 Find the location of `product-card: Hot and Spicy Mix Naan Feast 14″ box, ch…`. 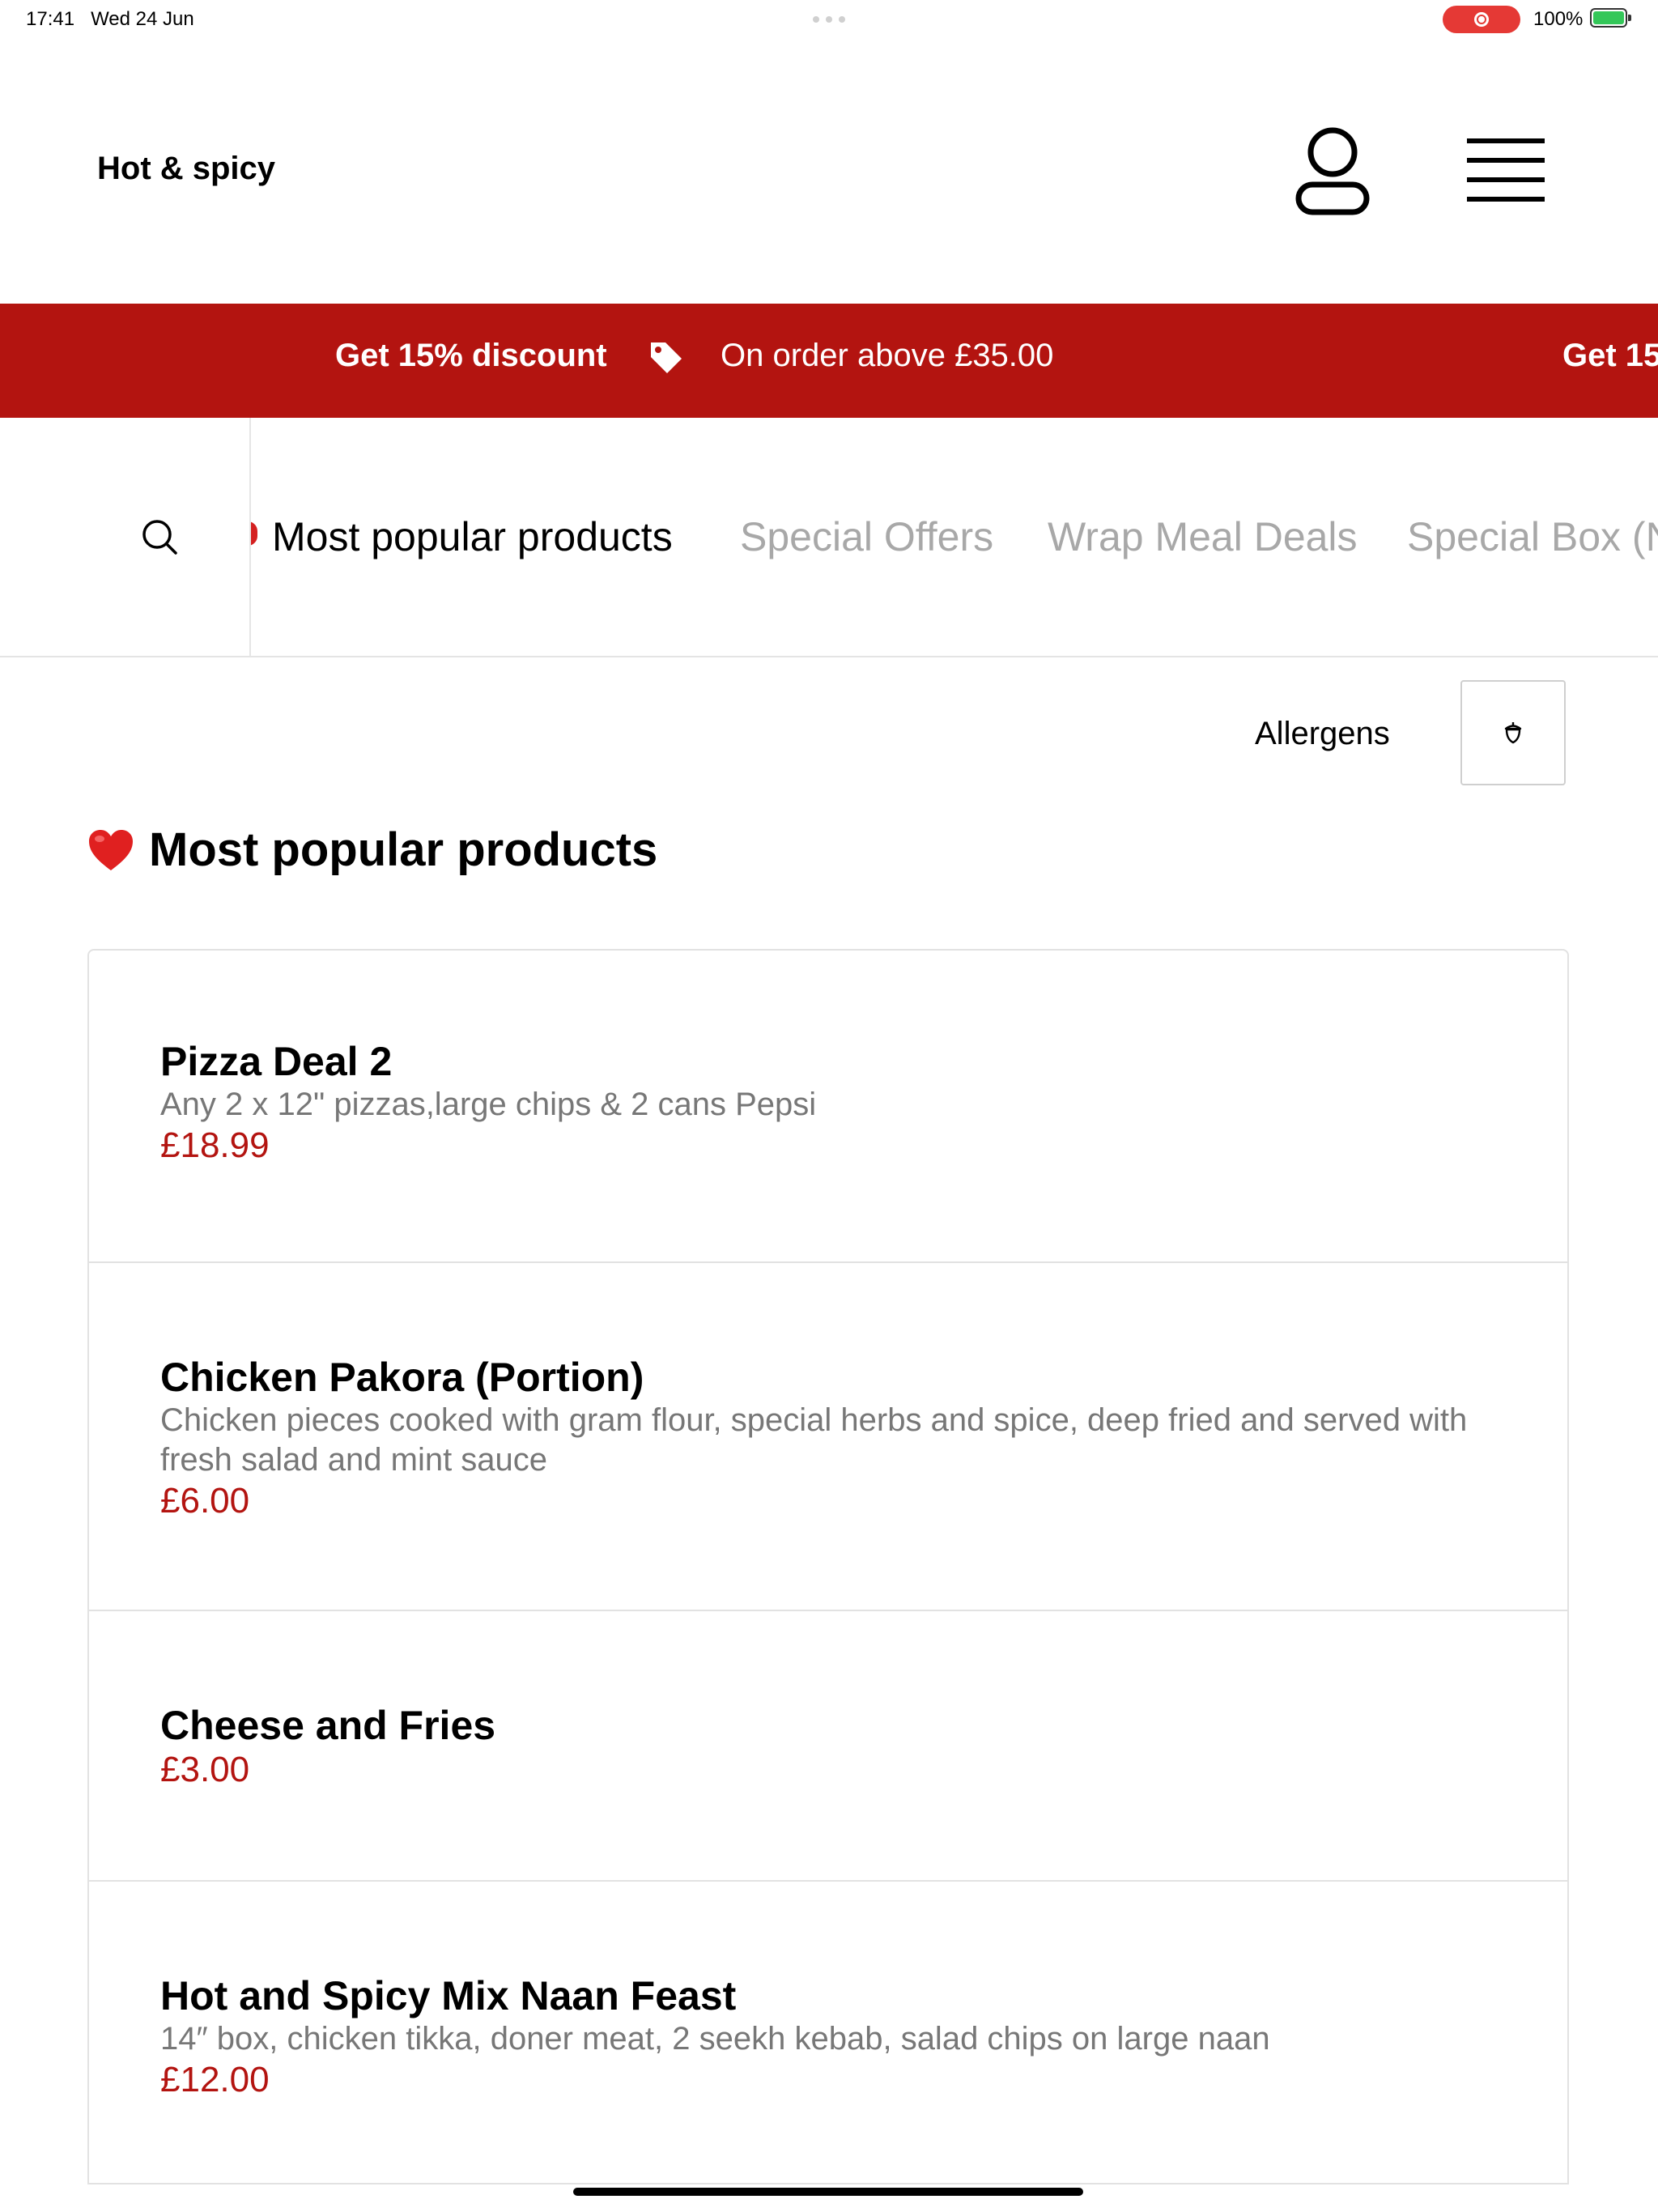

product-card: Hot and Spicy Mix Naan Feast 14″ box, ch… is located at coordinates (828, 2031).